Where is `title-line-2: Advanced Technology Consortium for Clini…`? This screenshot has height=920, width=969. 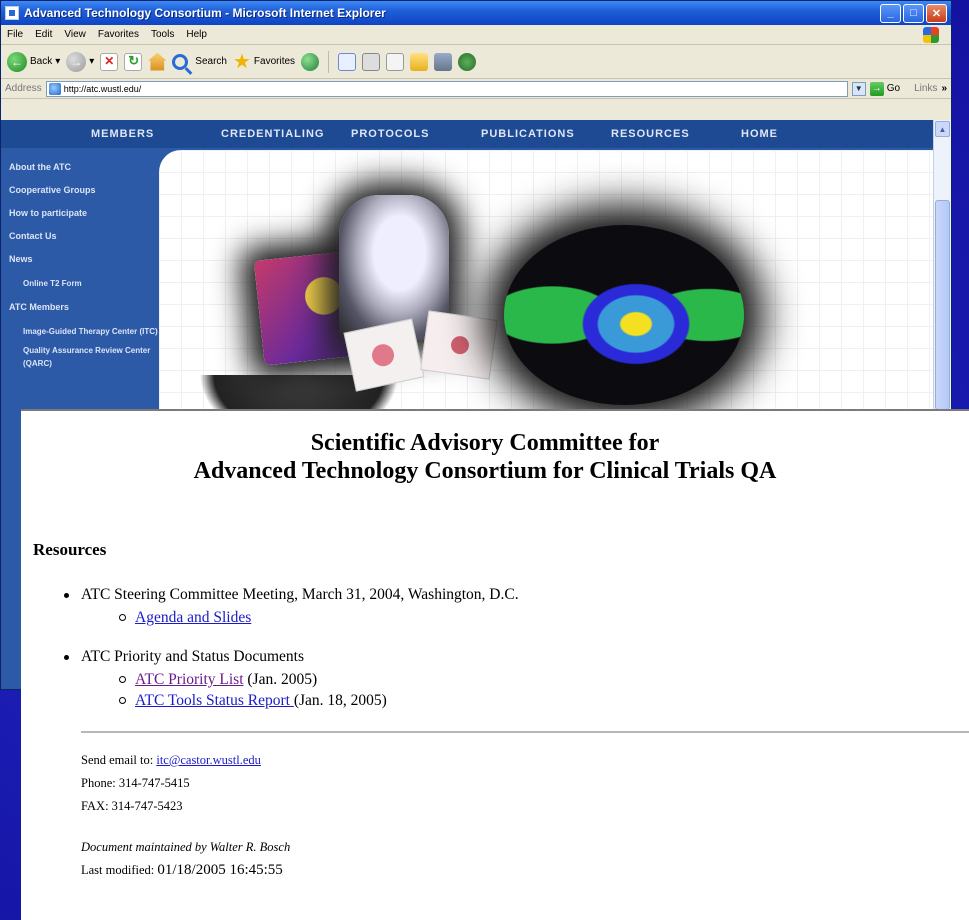 title-line-2: Advanced Technology Consortium for Clini… is located at coordinates (485, 471).